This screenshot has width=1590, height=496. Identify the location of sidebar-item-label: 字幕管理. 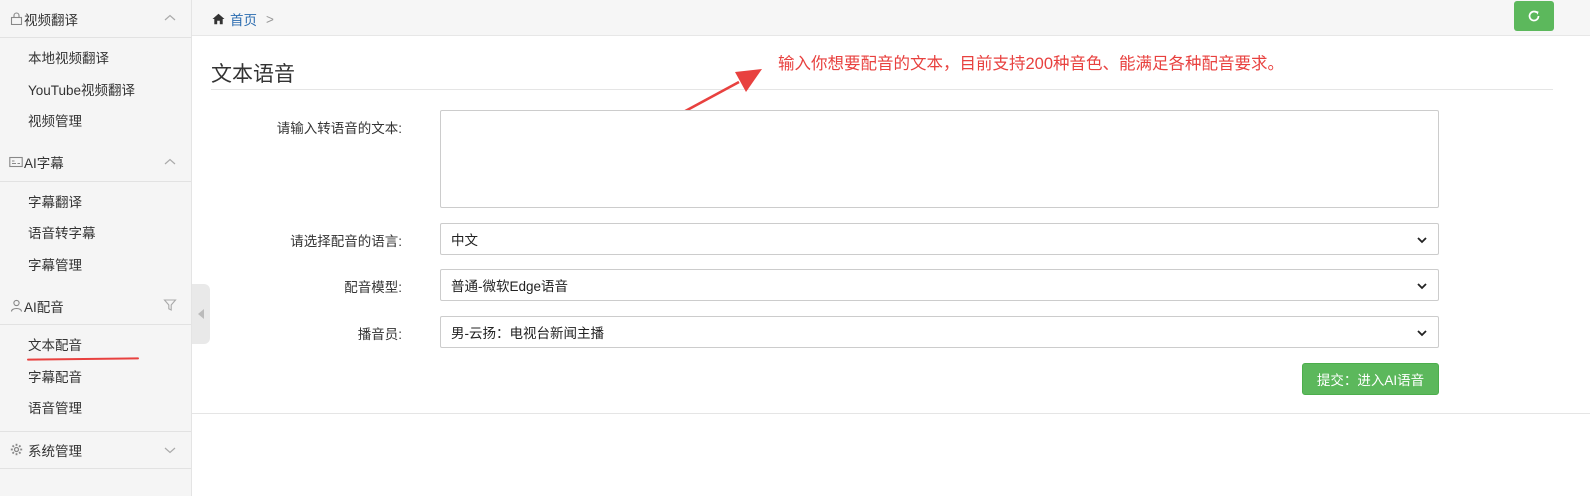
(55, 265).